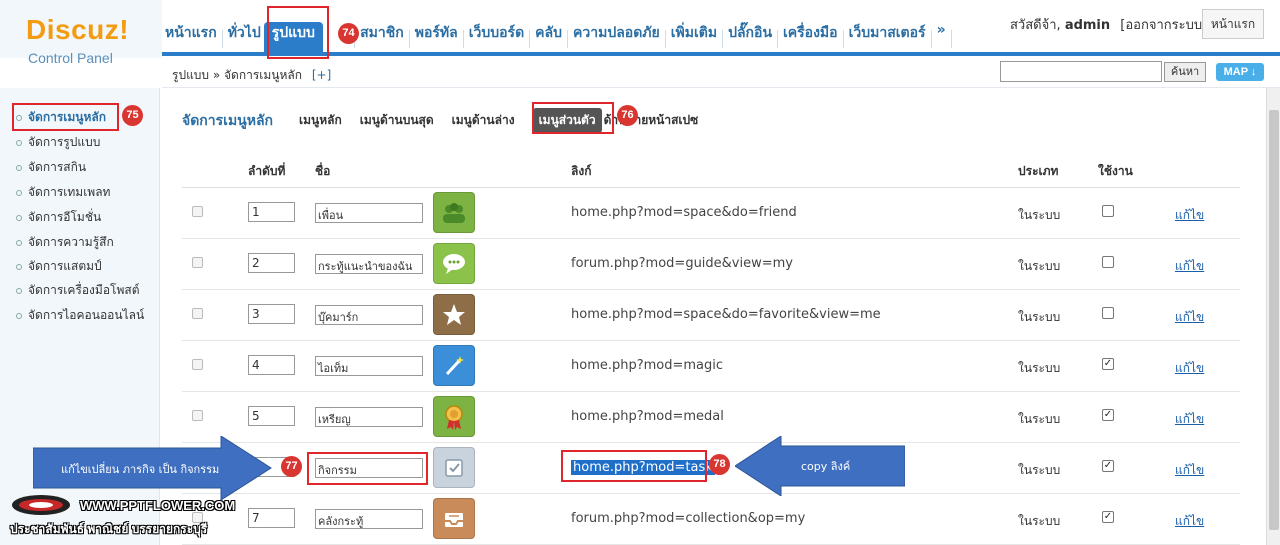  Describe the element at coordinates (941, 39) in the screenshot. I see `tab-more: »` at that location.